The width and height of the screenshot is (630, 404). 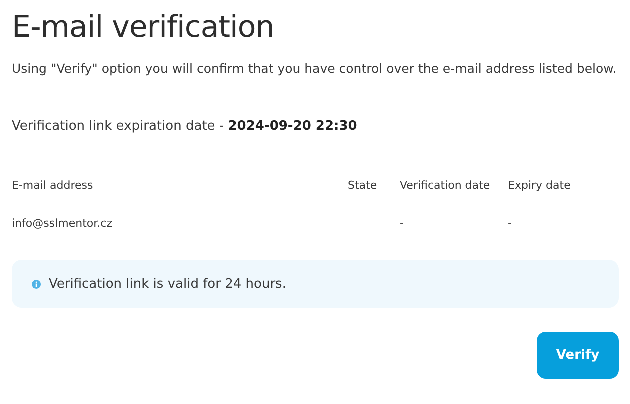 What do you see at coordinates (363, 186) in the screenshot?
I see `column-header: State` at bounding box center [363, 186].